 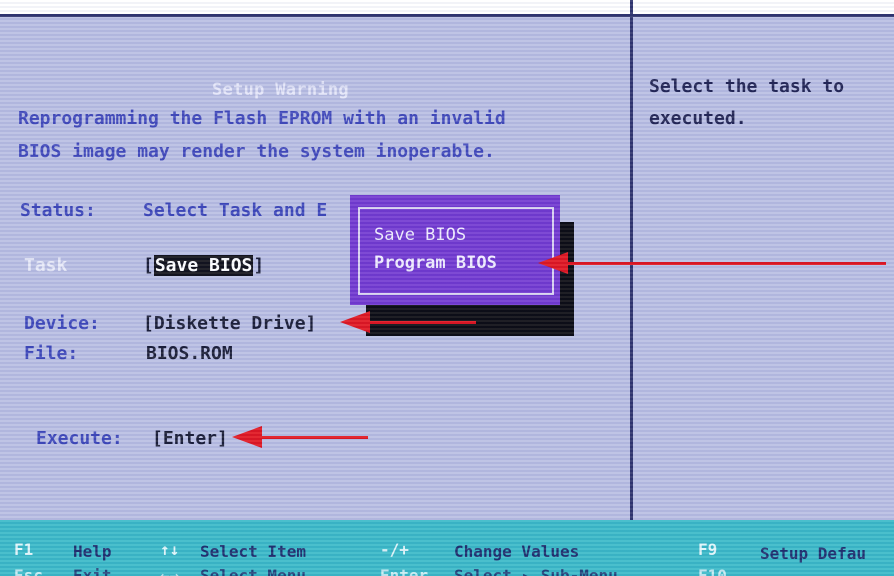 What do you see at coordinates (435, 263) in the screenshot?
I see `popup-option-program-bios: Program BIOS` at bounding box center [435, 263].